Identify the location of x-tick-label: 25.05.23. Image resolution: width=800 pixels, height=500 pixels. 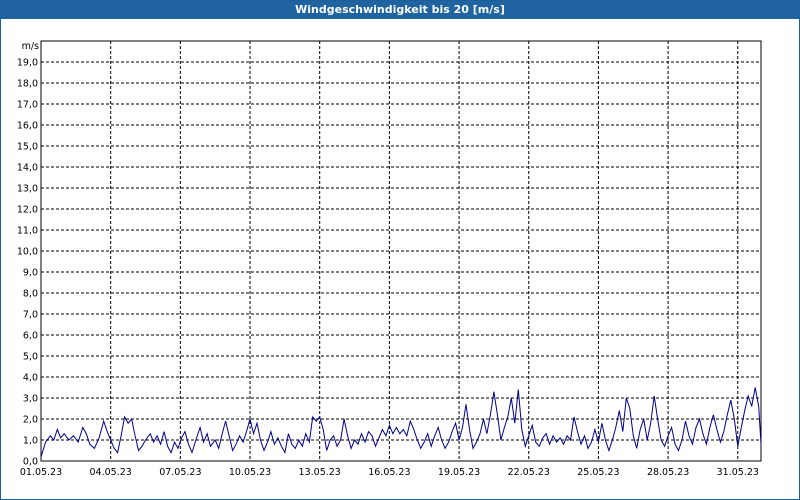
(598, 472).